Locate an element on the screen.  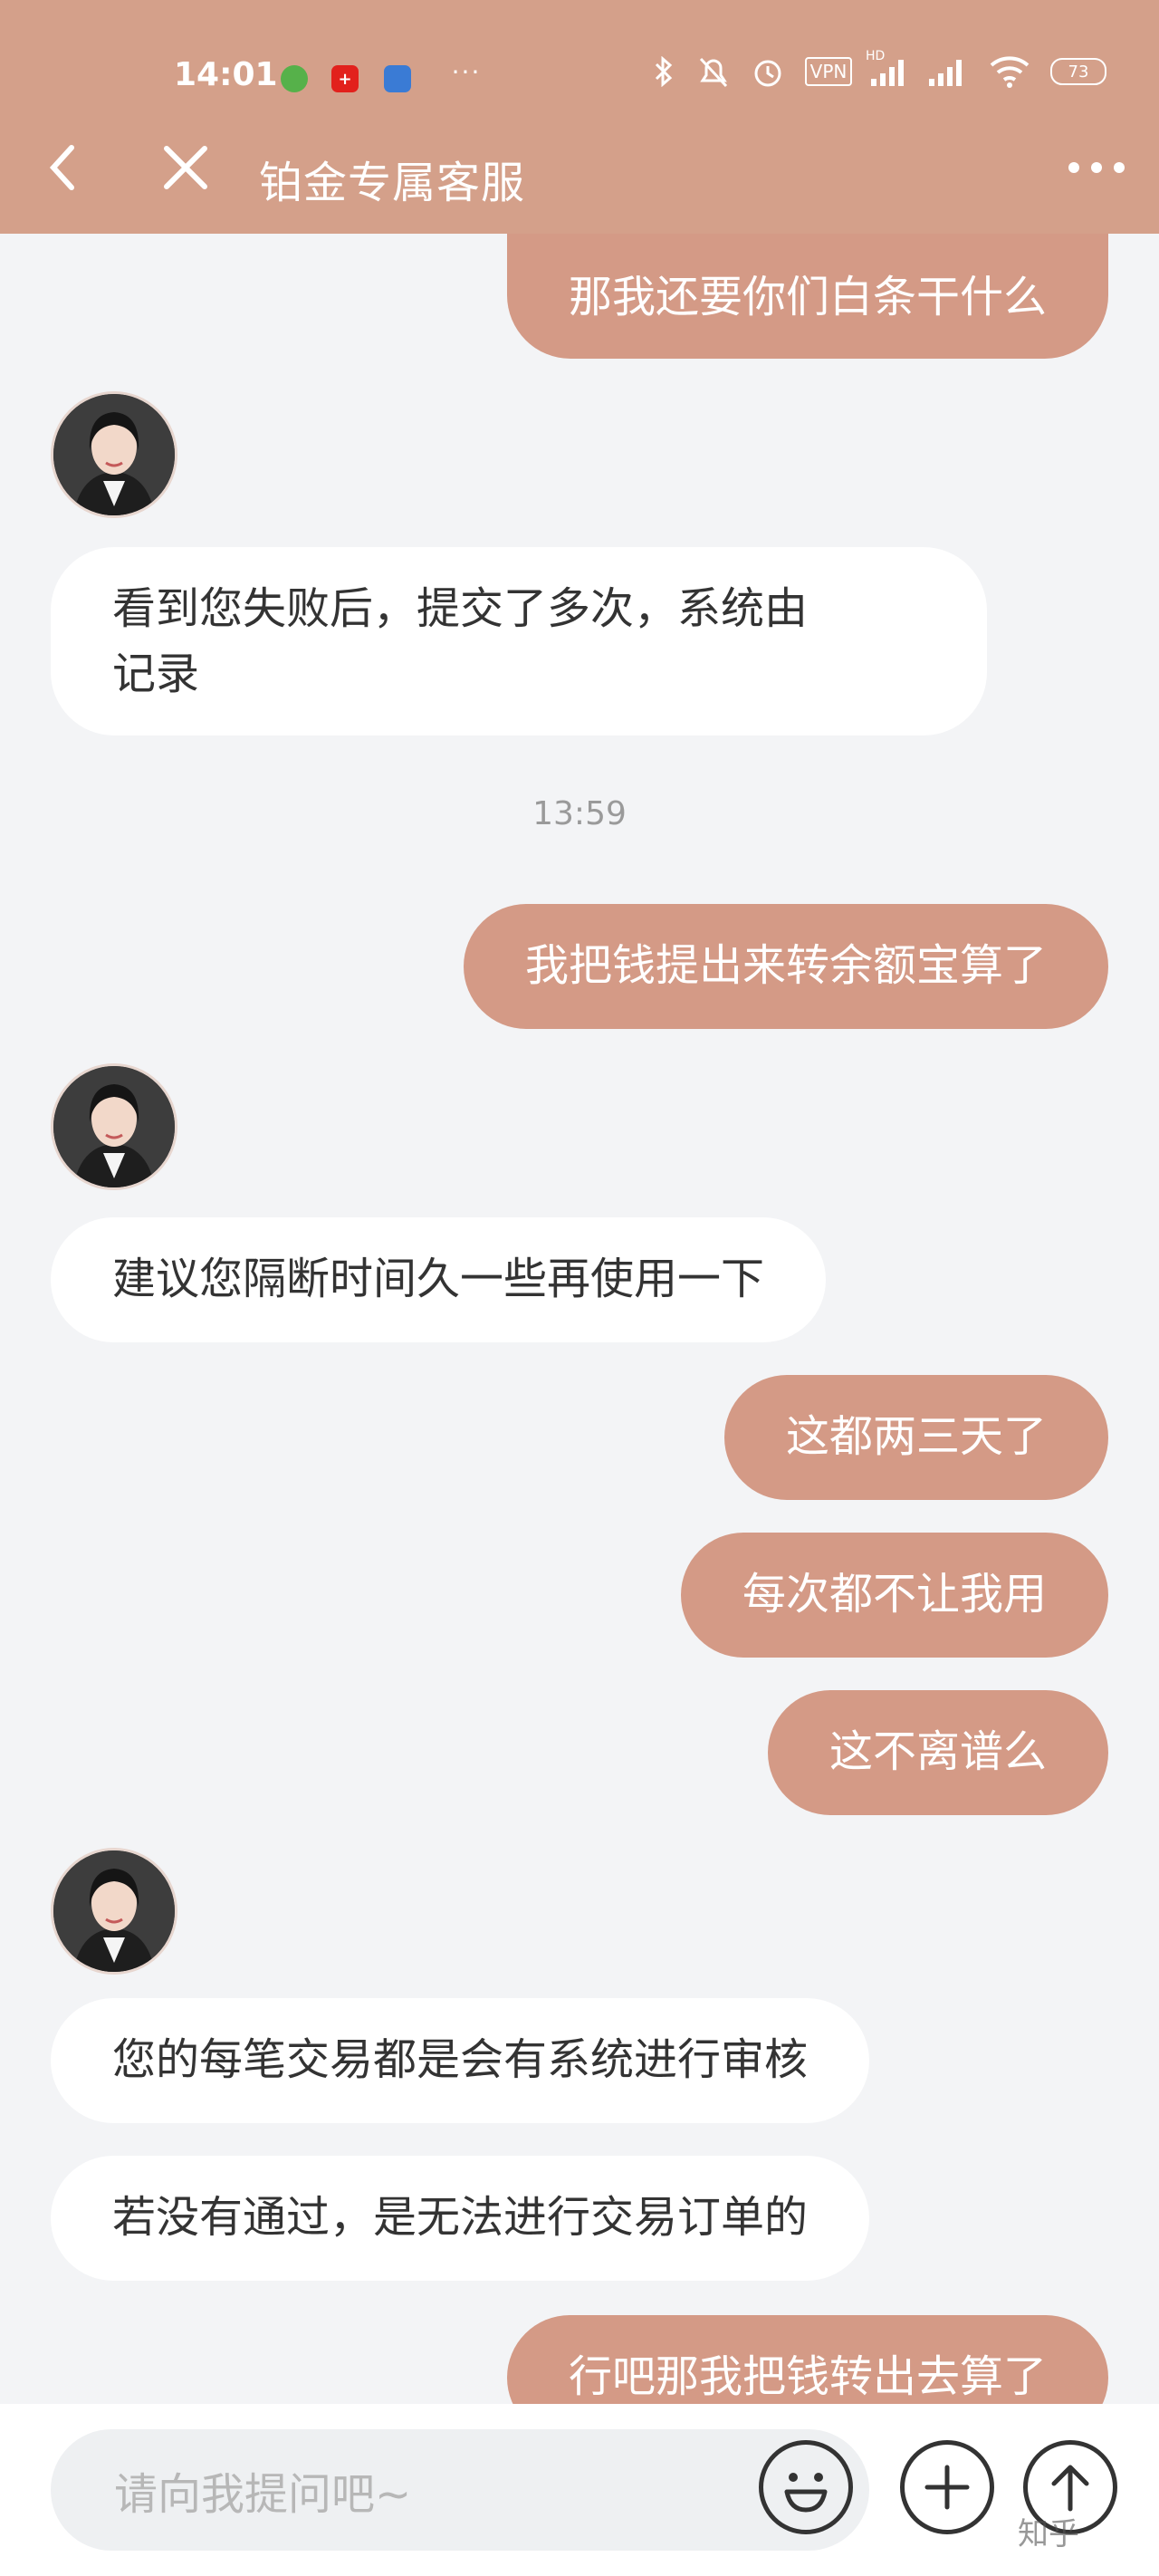
close-icon is located at coordinates (186, 167).